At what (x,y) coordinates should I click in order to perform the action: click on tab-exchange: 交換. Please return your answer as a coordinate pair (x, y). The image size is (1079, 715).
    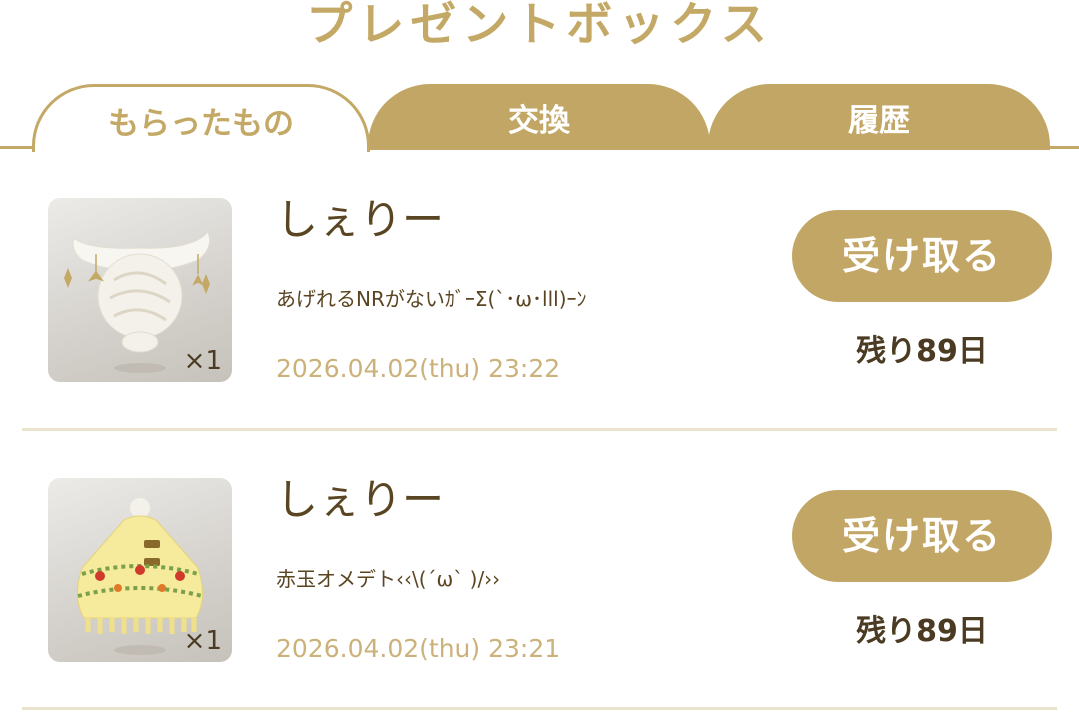
    Looking at the image, I should click on (539, 117).